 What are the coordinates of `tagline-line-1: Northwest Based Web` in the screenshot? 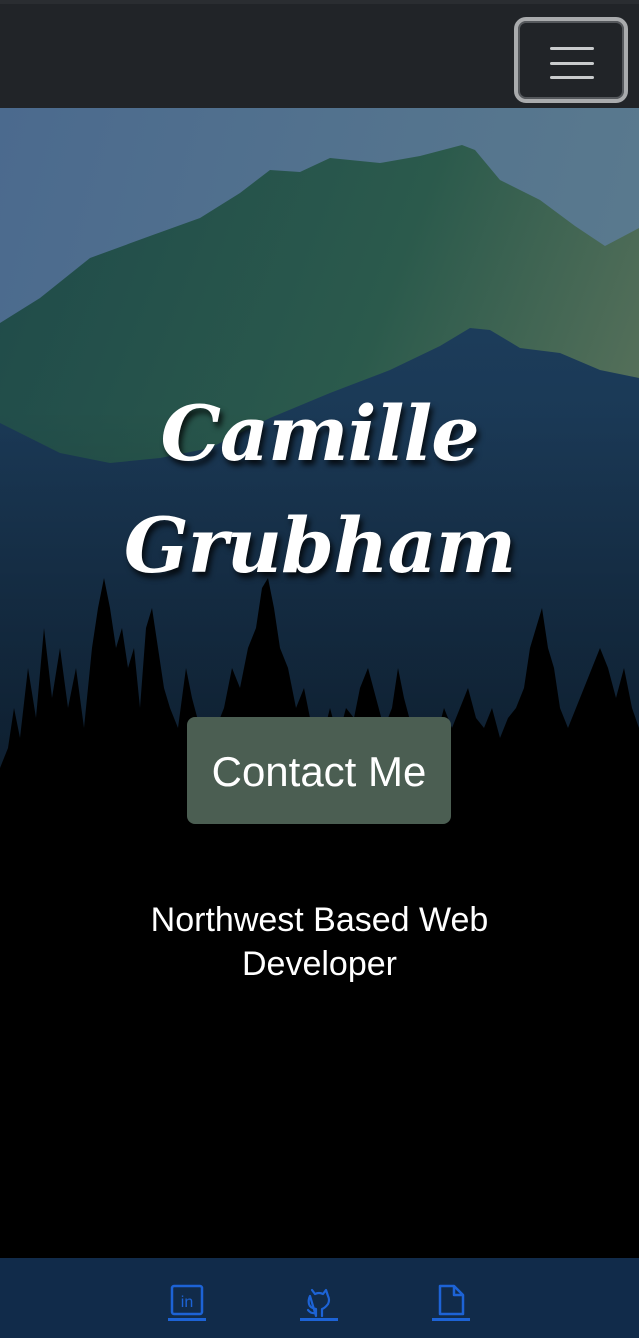 It's located at (319, 920).